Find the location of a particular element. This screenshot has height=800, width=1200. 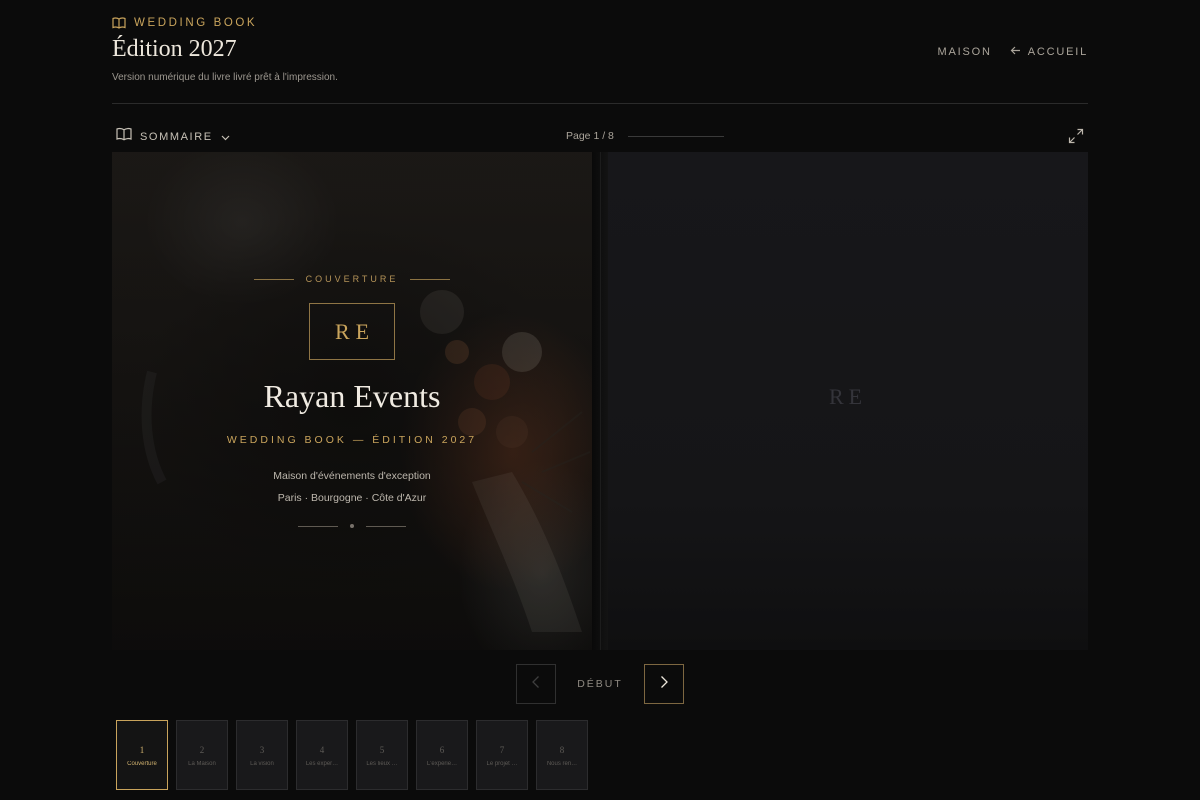

thumbnail-1: 1 Couverture is located at coordinates (142, 755).